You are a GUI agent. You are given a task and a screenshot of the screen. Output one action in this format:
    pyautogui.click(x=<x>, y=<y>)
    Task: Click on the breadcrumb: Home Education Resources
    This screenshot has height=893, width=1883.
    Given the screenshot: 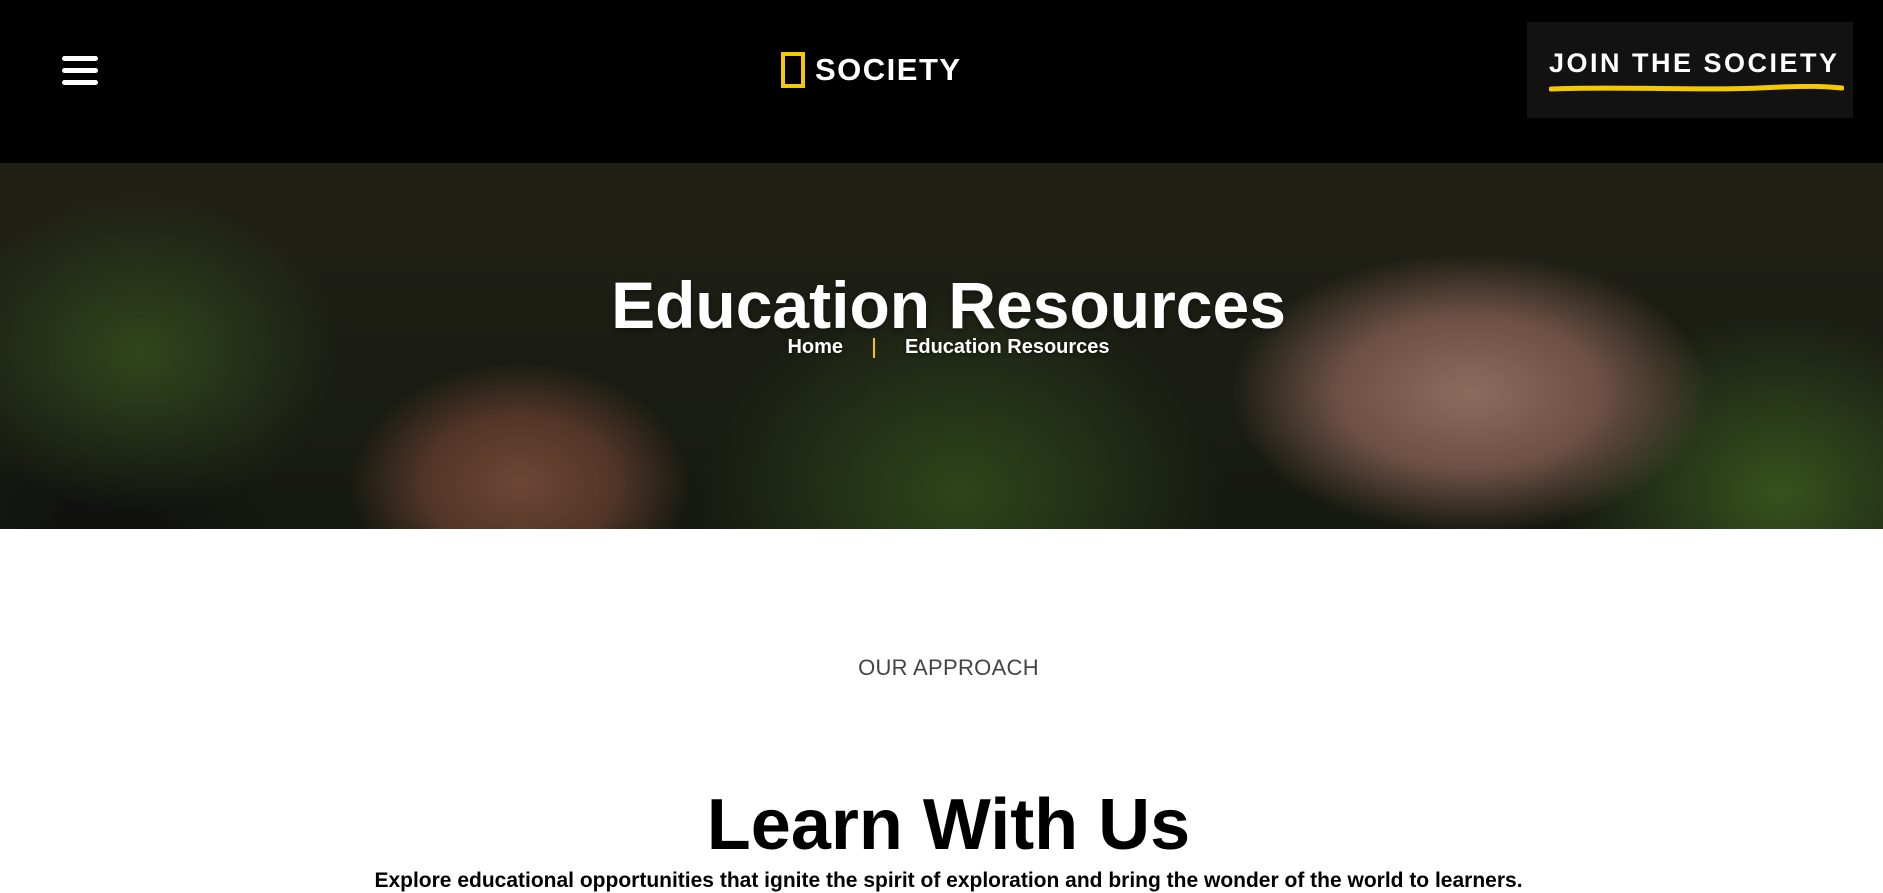 What is the action you would take?
    pyautogui.click(x=941, y=347)
    